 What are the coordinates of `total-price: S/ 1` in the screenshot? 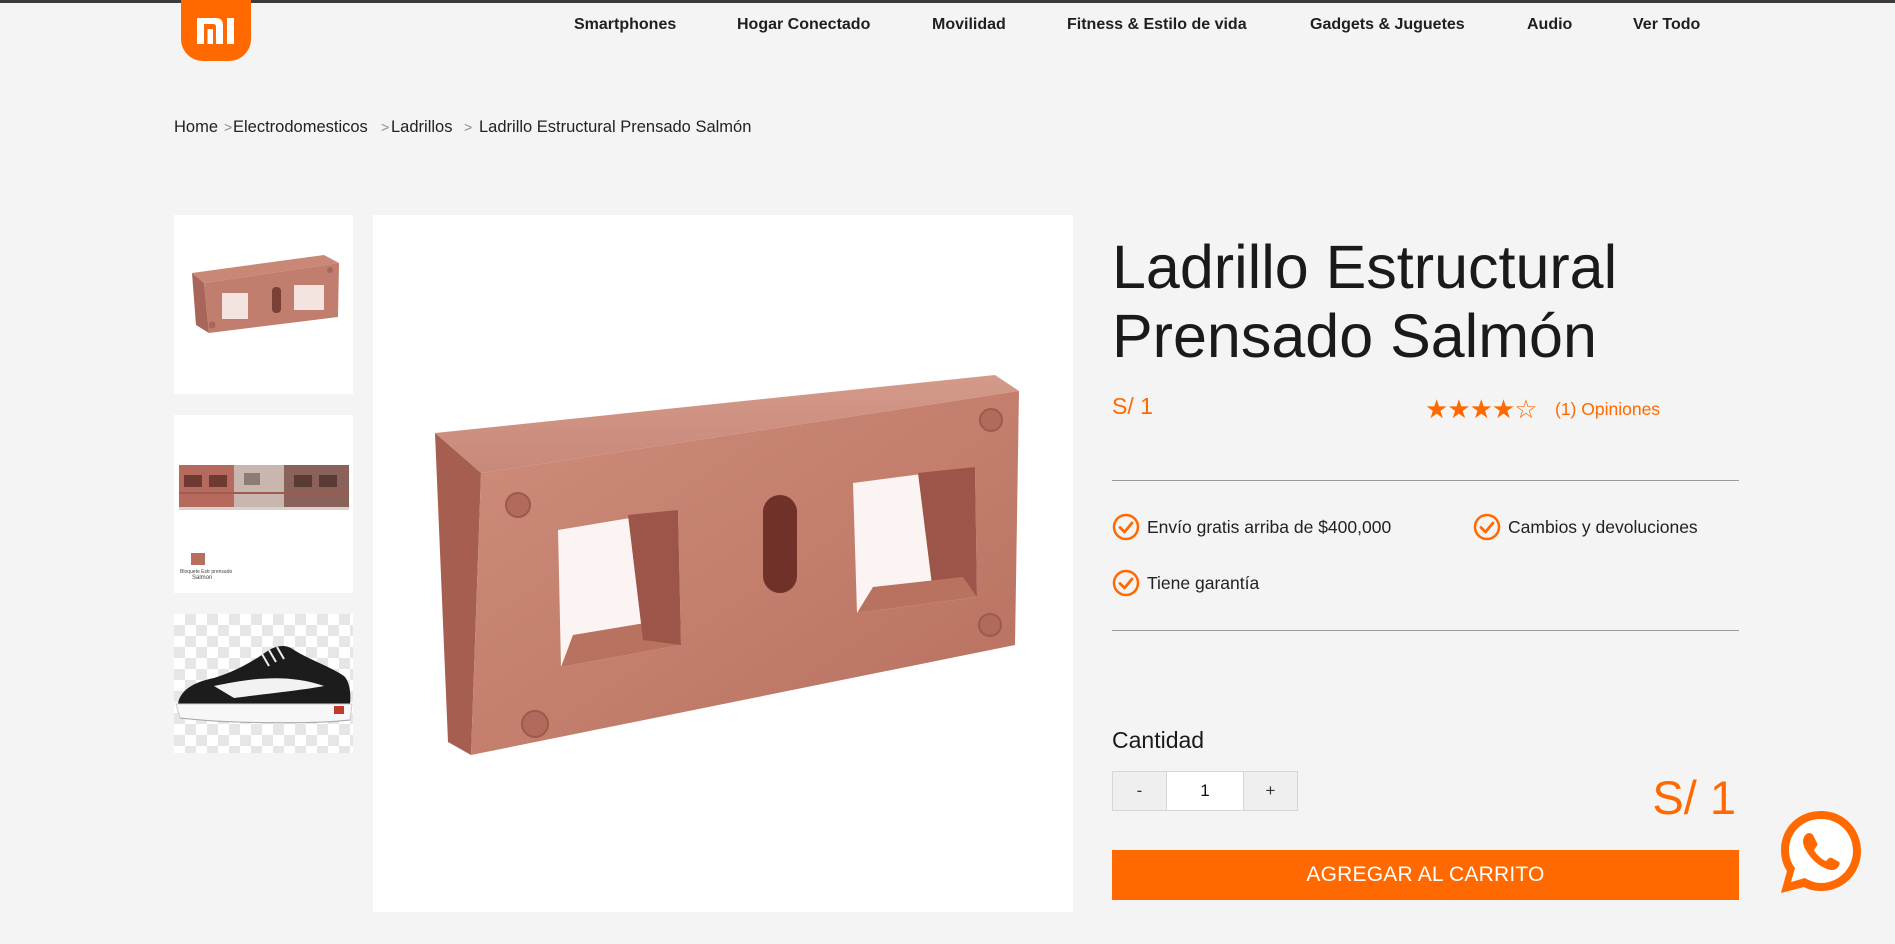 It's located at (1694, 797).